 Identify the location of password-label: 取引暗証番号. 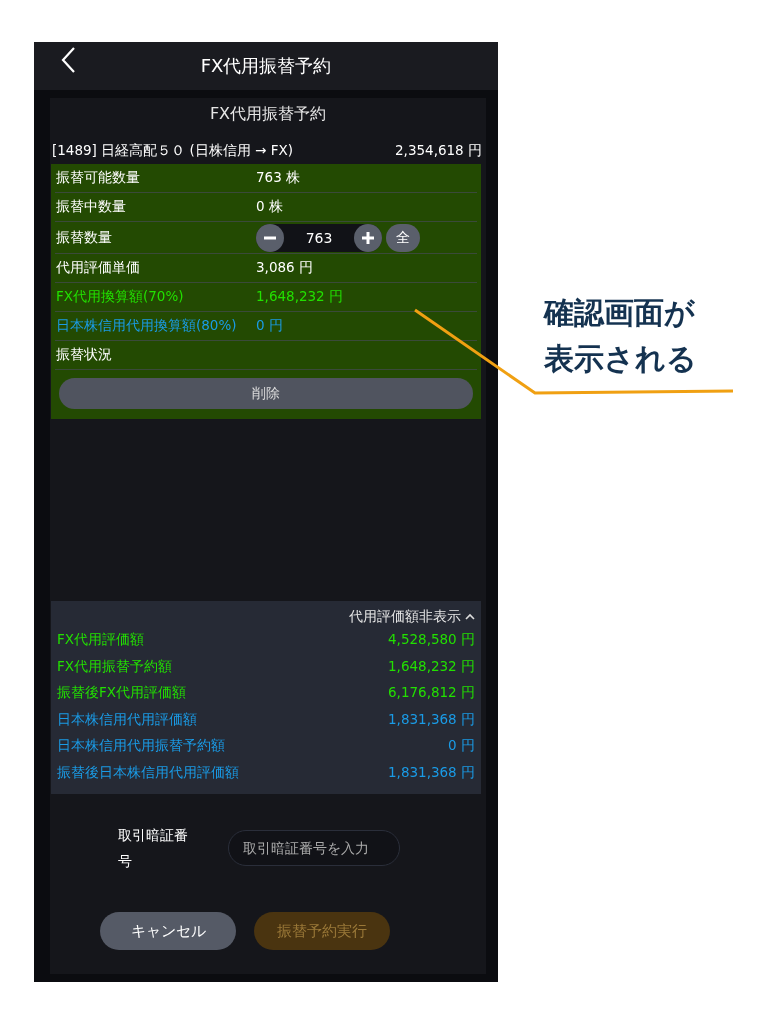
(153, 848).